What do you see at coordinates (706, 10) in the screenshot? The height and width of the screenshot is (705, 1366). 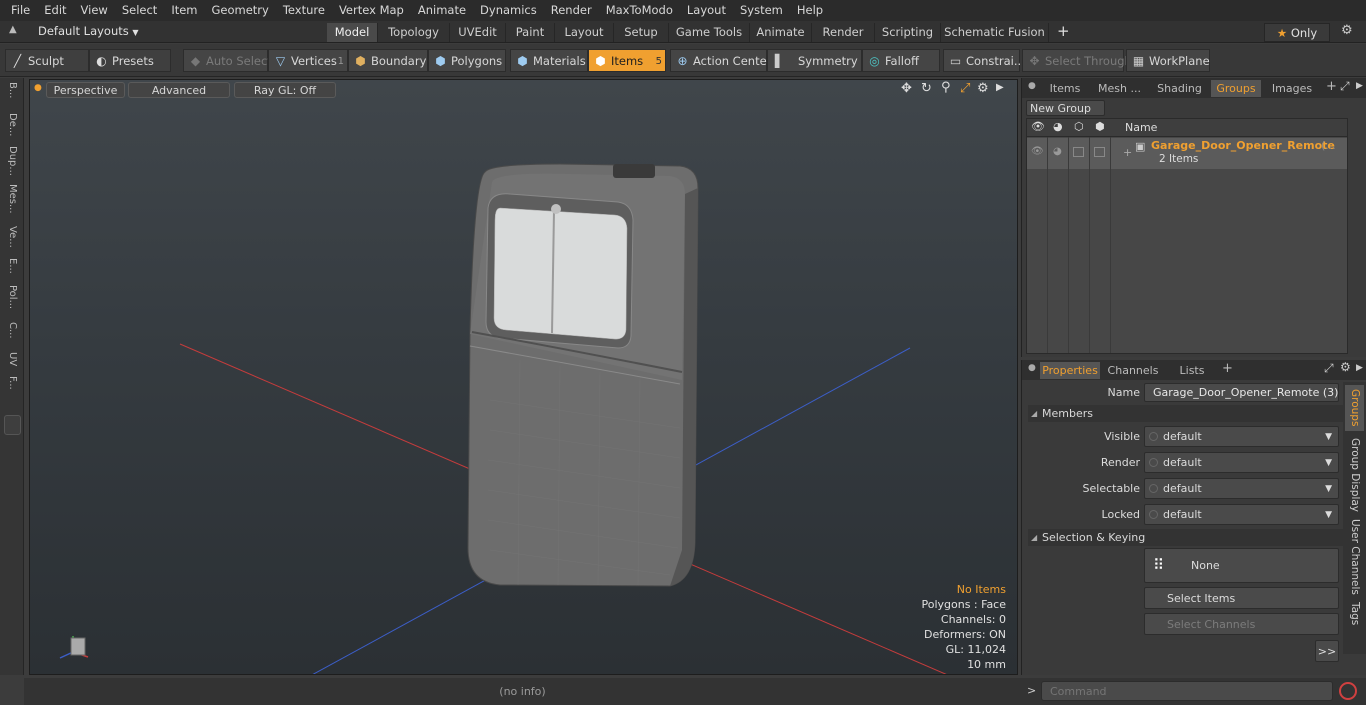 I see `menu-layout: Layout` at bounding box center [706, 10].